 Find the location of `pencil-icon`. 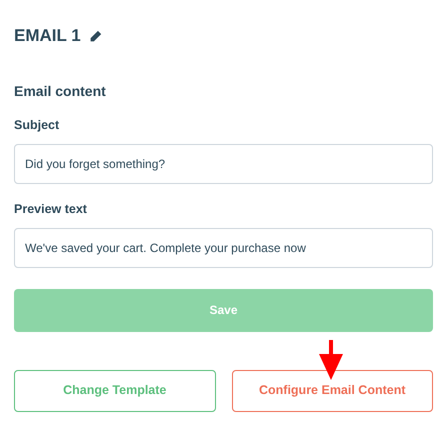

pencil-icon is located at coordinates (95, 36).